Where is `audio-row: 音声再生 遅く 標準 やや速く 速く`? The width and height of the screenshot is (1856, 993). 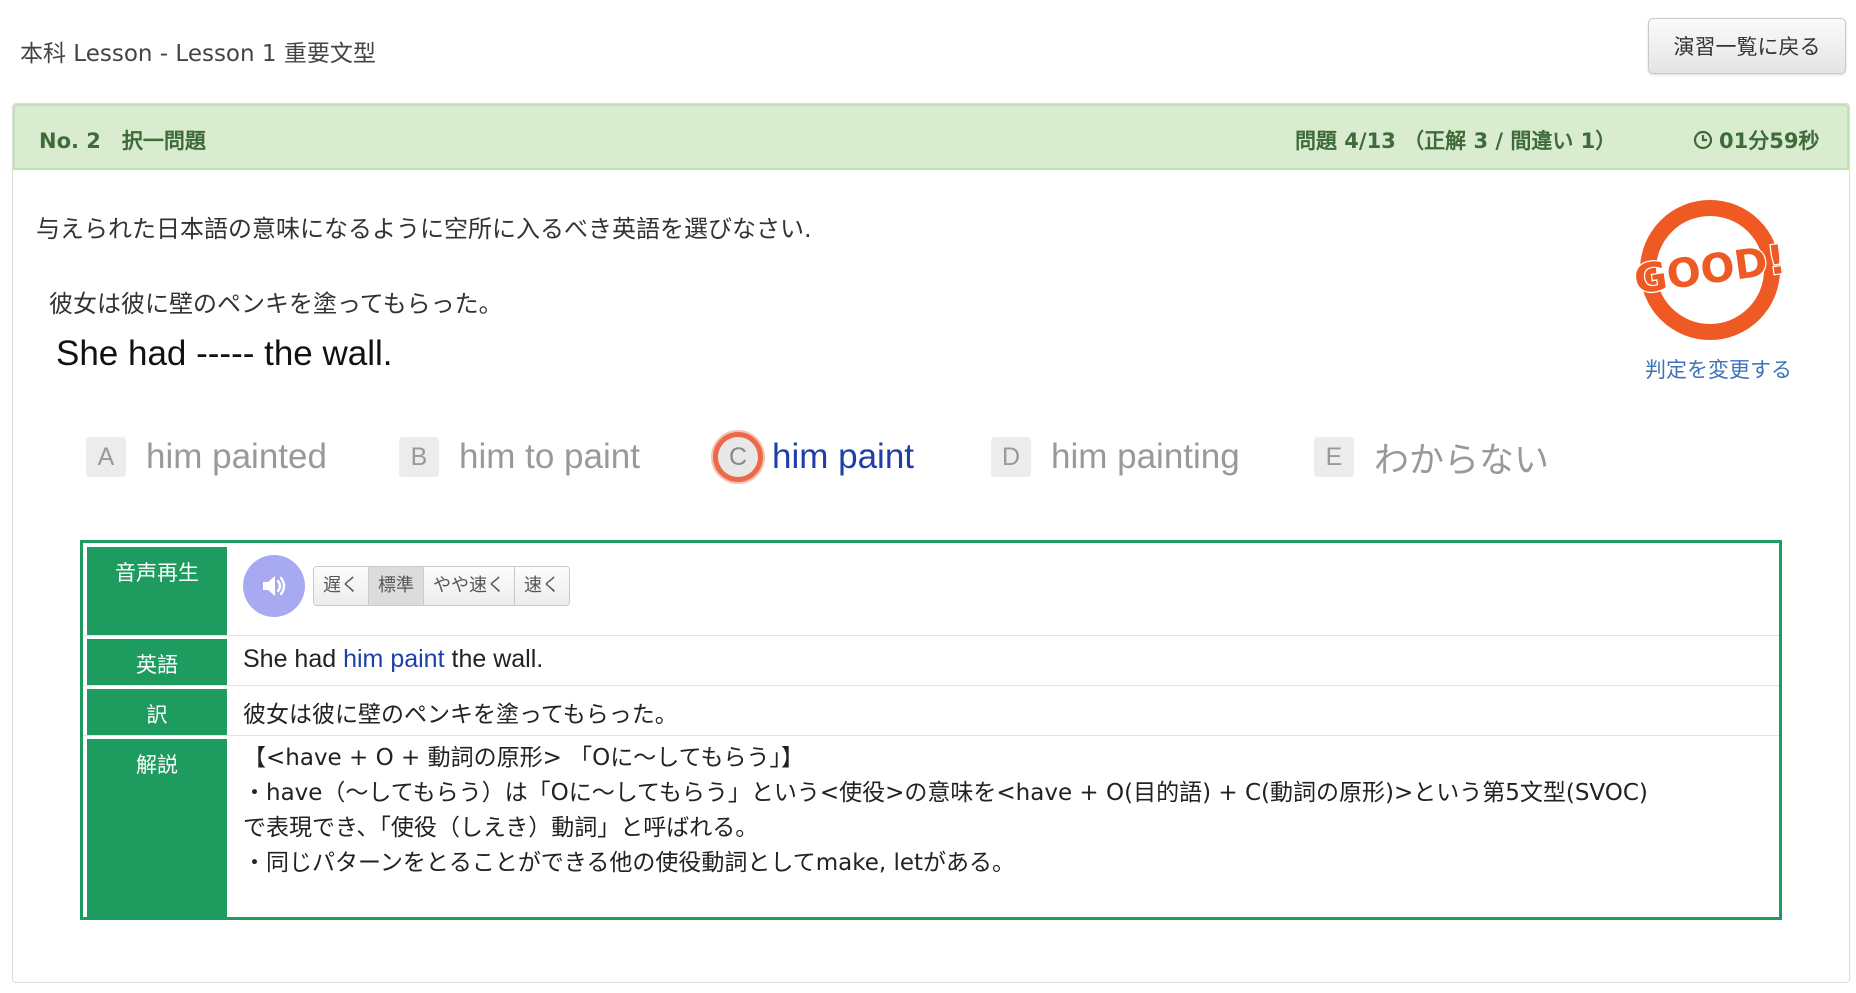 audio-row: 音声再生 遅く 標準 やや速く 速く is located at coordinates (931, 589).